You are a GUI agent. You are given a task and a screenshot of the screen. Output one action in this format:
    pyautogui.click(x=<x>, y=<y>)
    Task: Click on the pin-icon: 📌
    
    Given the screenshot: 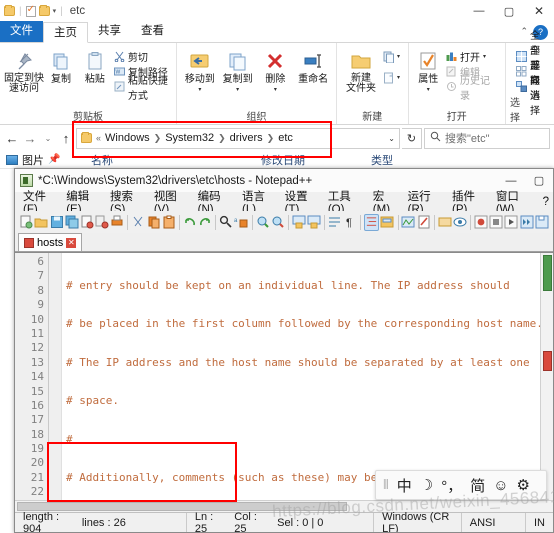 What is the action you would take?
    pyautogui.click(x=54, y=159)
    